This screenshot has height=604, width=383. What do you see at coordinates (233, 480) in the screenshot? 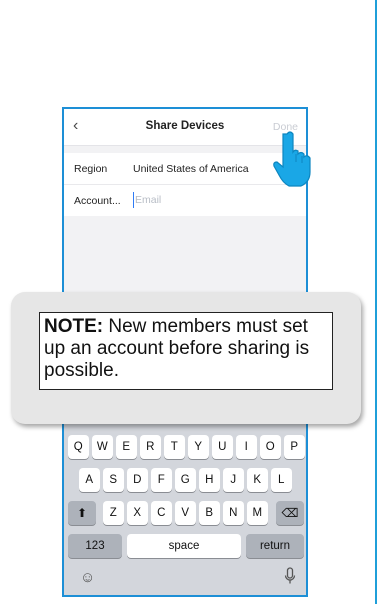
I see `key-j: J` at bounding box center [233, 480].